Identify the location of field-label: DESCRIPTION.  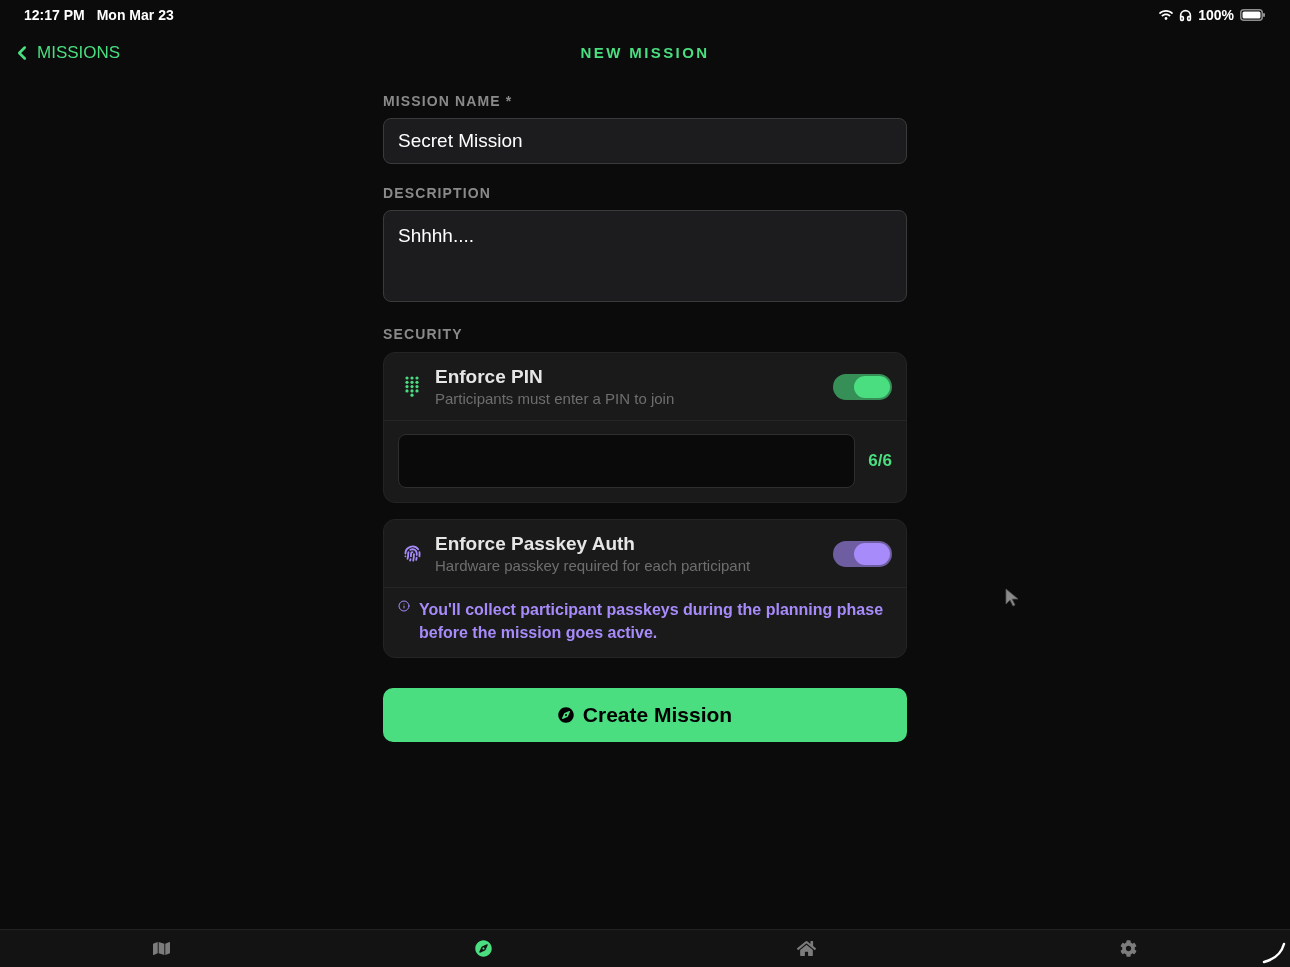
(437, 193).